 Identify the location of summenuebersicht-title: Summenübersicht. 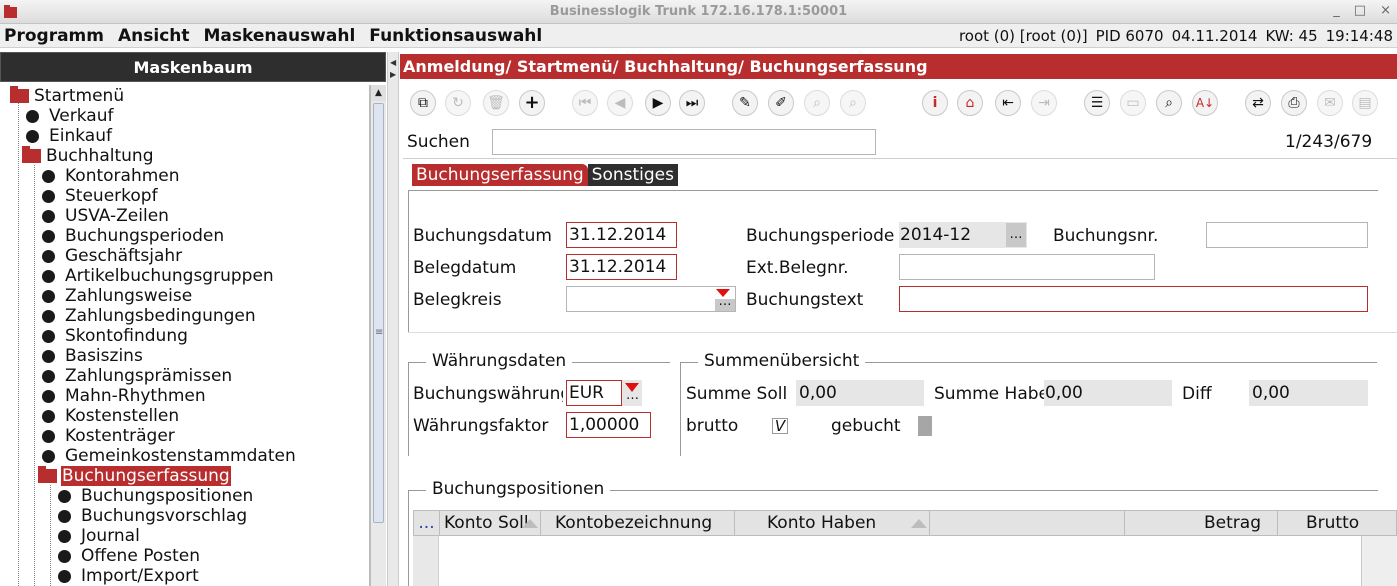
(782, 361).